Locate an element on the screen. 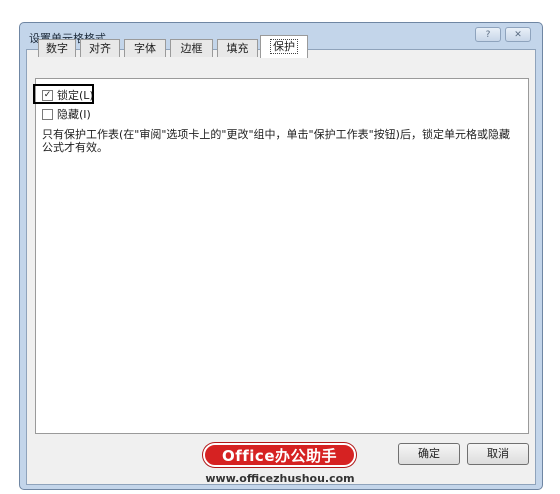 This screenshot has height=494, width=560. hidden-checkbox is located at coordinates (47, 114).